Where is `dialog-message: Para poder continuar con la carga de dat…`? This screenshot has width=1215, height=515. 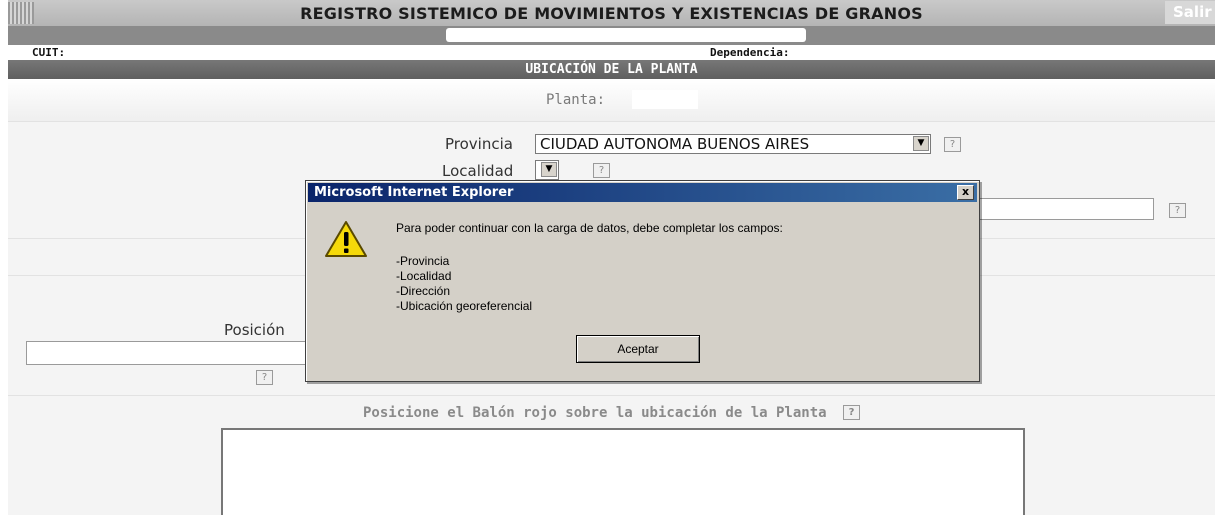
dialog-message: Para poder continuar con la carga de dat… is located at coordinates (589, 228).